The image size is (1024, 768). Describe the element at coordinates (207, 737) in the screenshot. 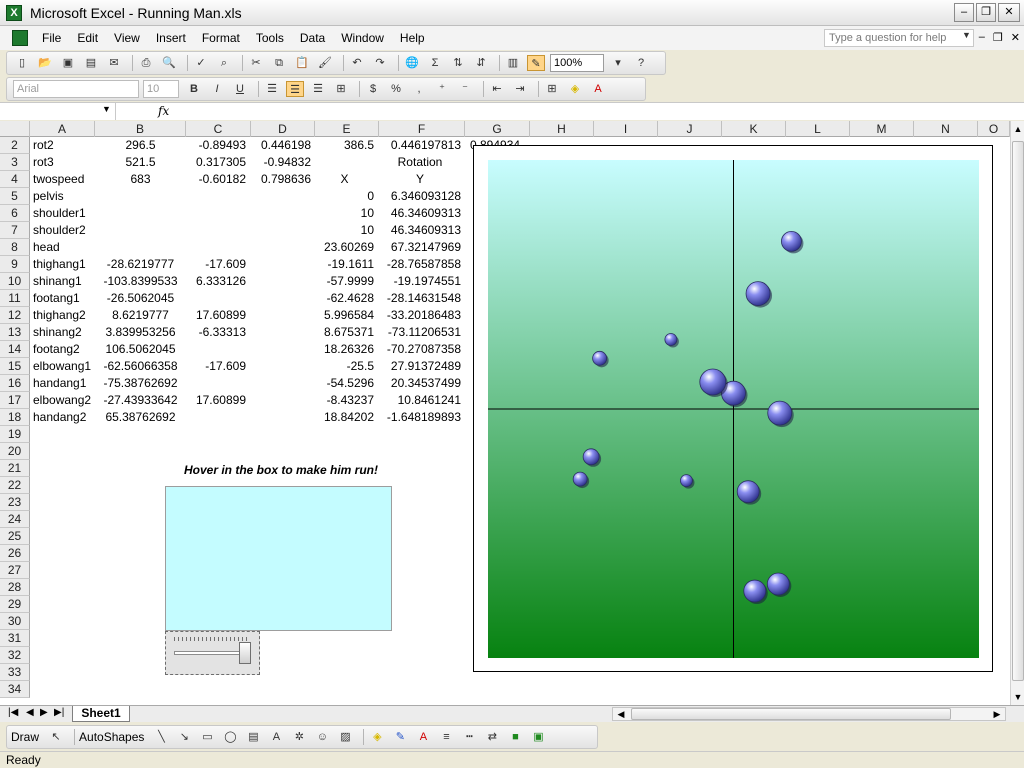

I see `rectangle-icon: ▭` at that location.